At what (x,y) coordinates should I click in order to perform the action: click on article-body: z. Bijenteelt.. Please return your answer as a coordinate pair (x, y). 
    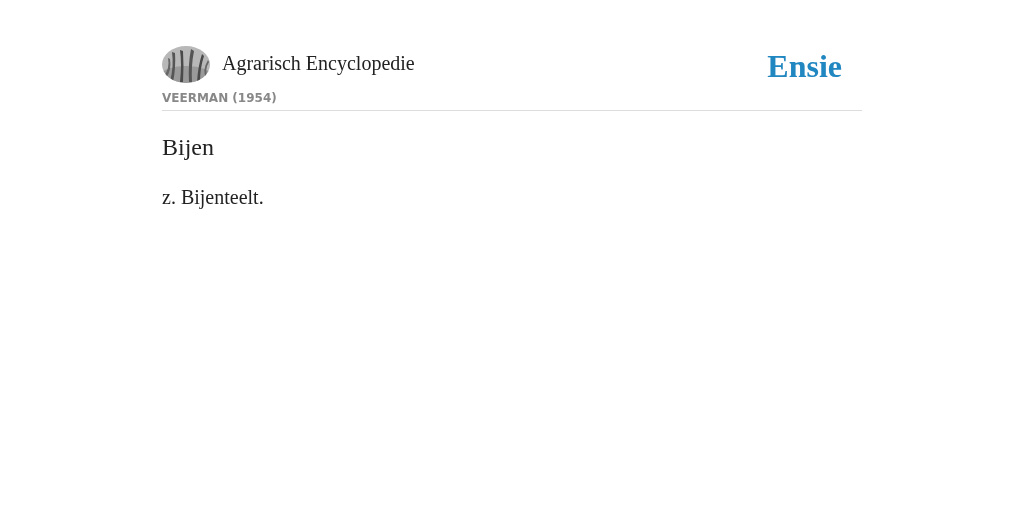
    Looking at the image, I should click on (213, 197).